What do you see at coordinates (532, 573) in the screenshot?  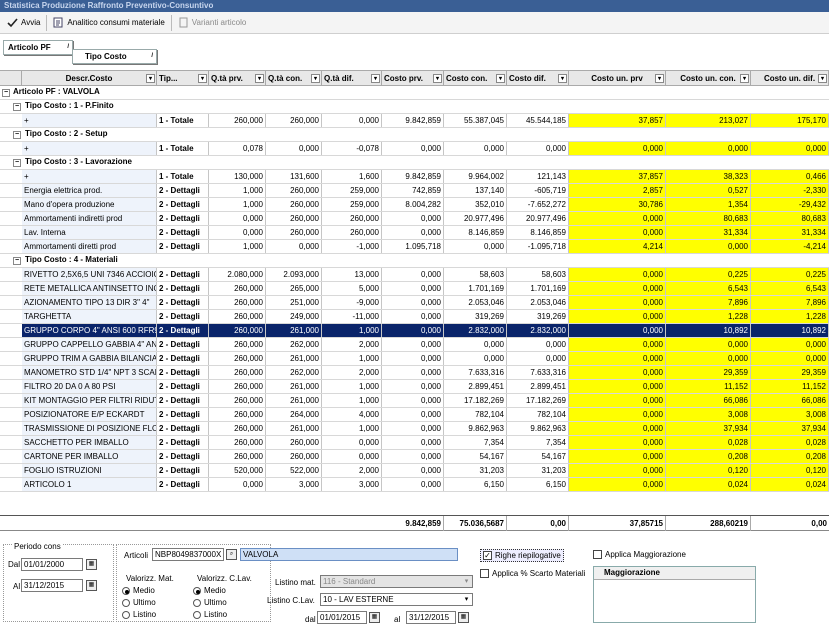 I see `applica-scarto-checkbox: Applica % Scarto Materiali` at bounding box center [532, 573].